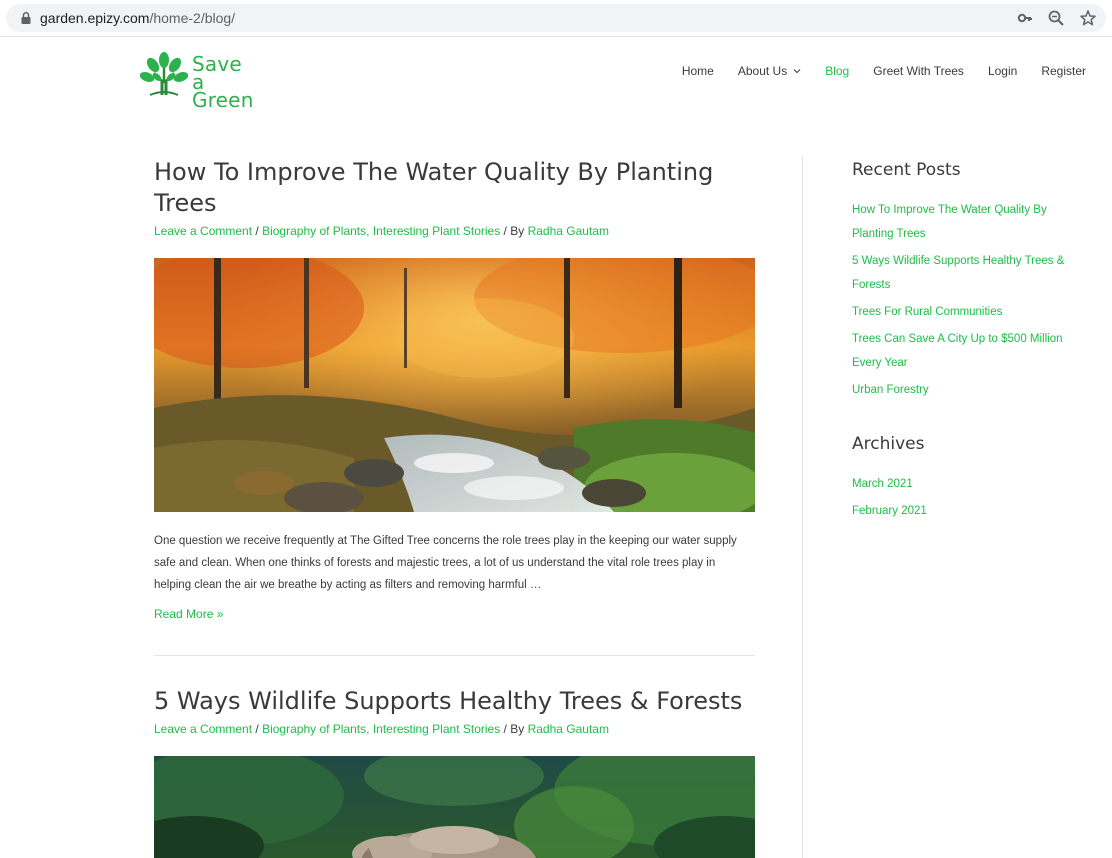 The image size is (1112, 858). I want to click on recent-post-link: Urban Forestry, so click(967, 390).